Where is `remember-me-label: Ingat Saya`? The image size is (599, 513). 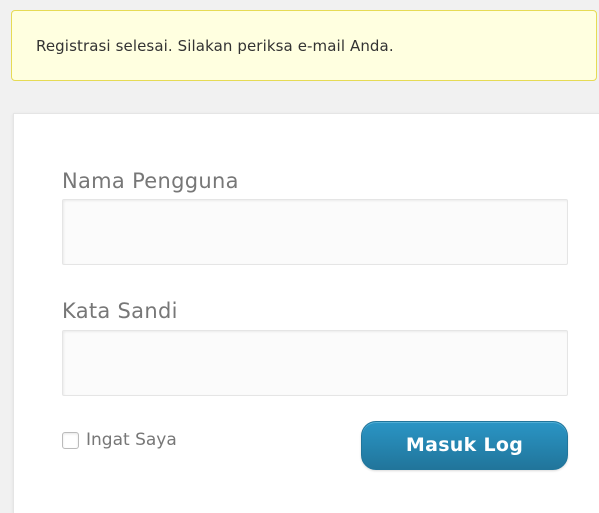 remember-me-label: Ingat Saya is located at coordinates (131, 440).